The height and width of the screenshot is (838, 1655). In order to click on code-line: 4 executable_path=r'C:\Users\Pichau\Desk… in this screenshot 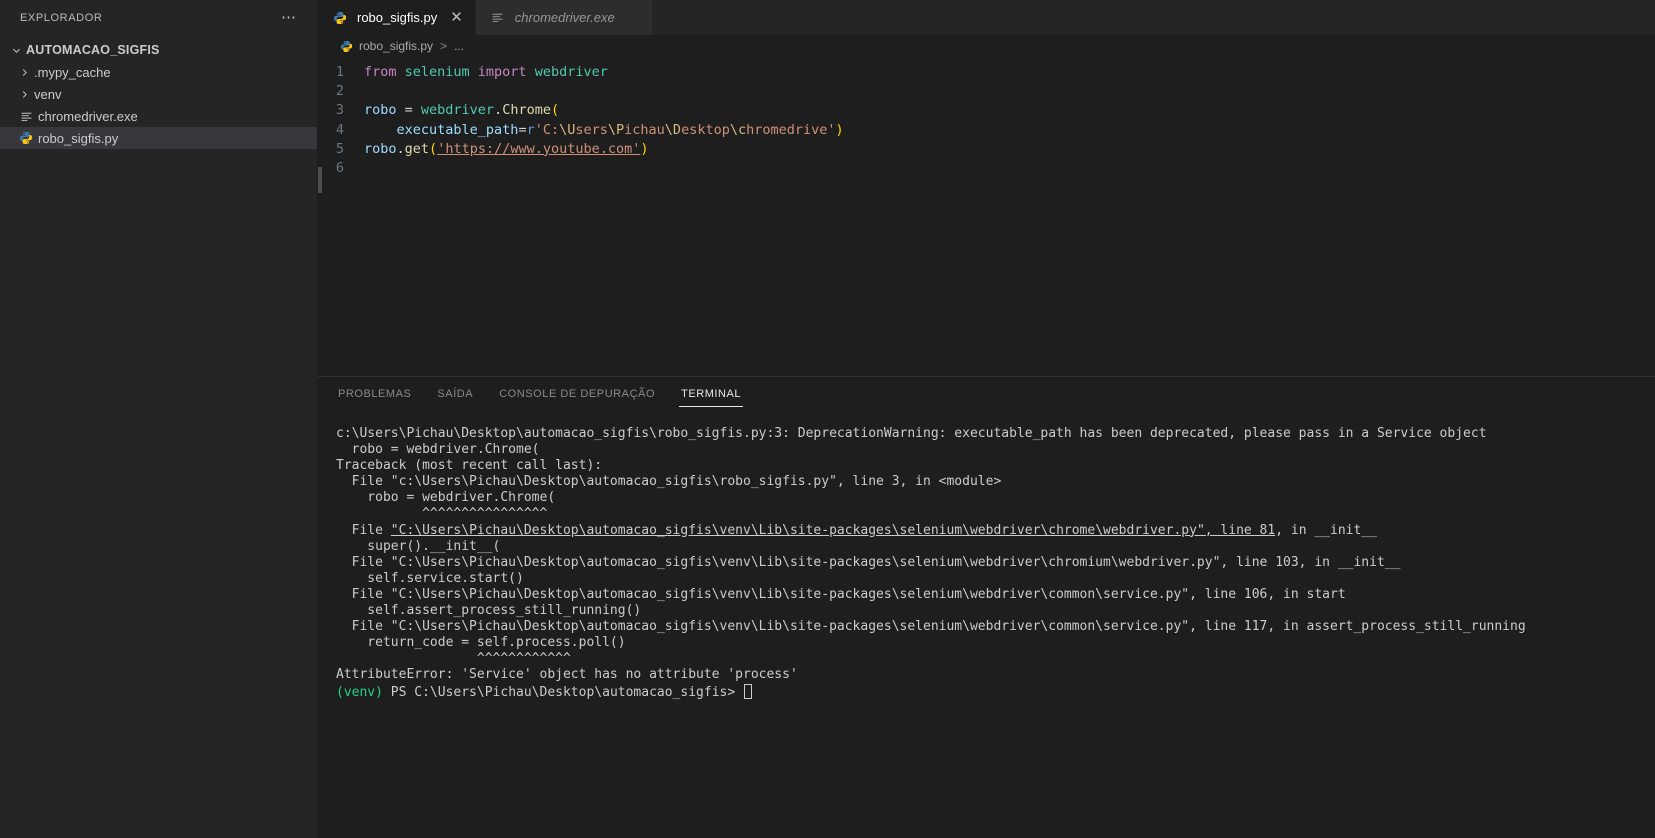, I will do `click(986, 130)`.